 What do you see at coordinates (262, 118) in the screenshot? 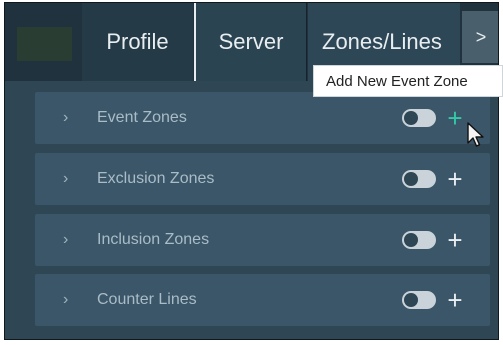
I see `zone-row-event-zones: › Event Zones +` at bounding box center [262, 118].